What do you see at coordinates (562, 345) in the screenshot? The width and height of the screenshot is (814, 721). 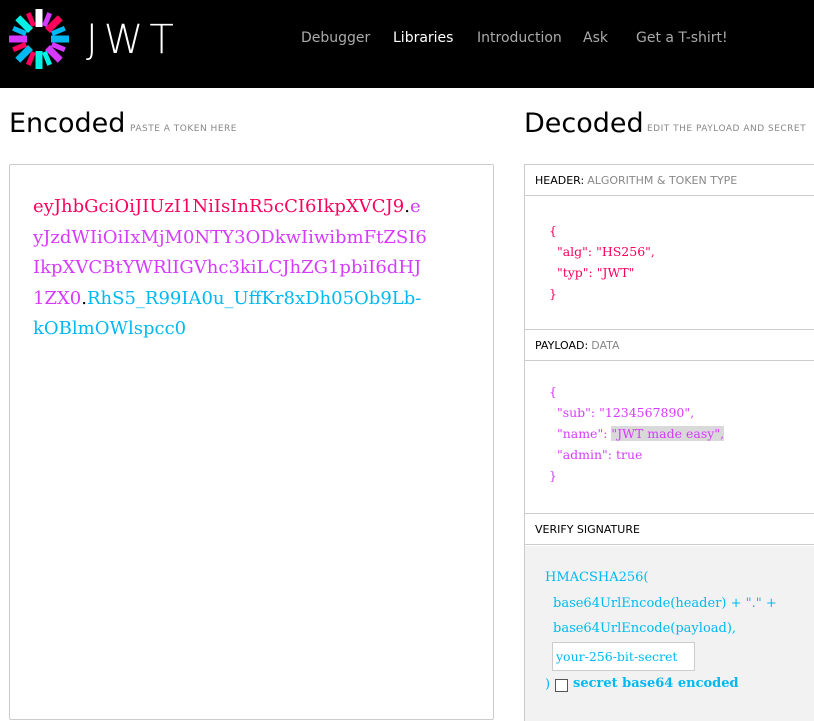 I see `payload-section-label: PAYLOAD:` at bounding box center [562, 345].